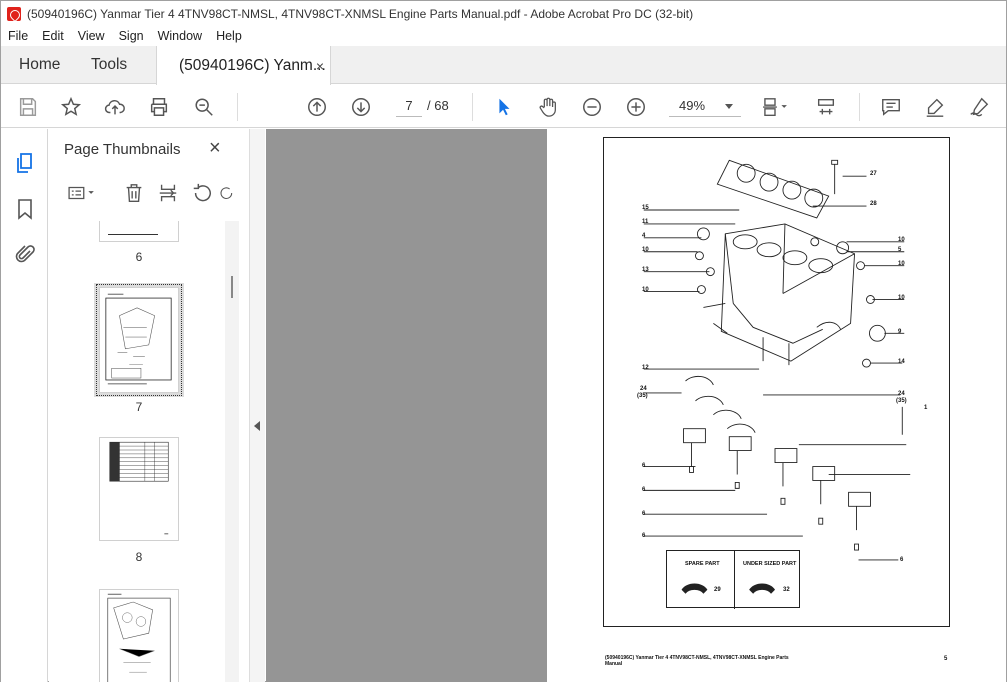 The image size is (1007, 682). What do you see at coordinates (717, 590) in the screenshot?
I see `spare-part-number: 29` at bounding box center [717, 590].